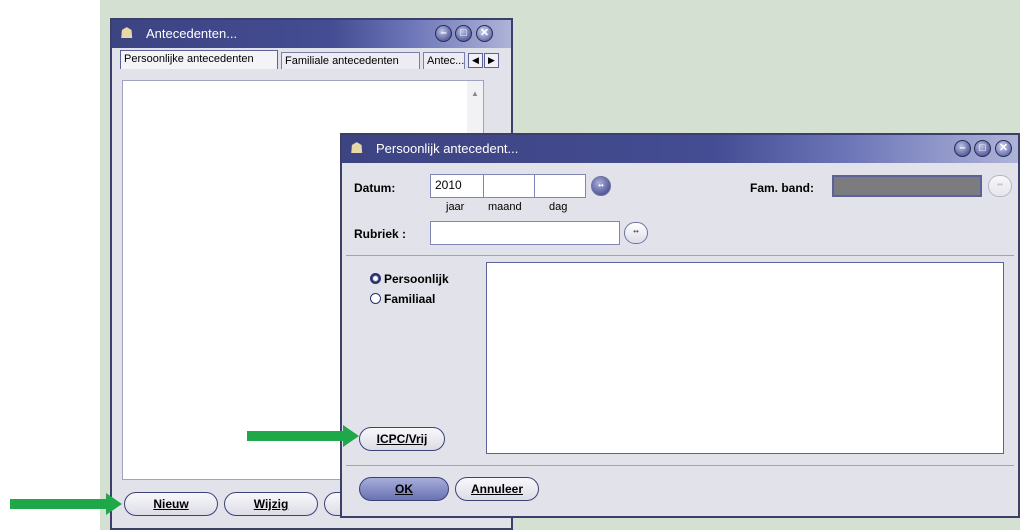  Describe the element at coordinates (171, 504) in the screenshot. I see `new-button: Nieuw` at that location.